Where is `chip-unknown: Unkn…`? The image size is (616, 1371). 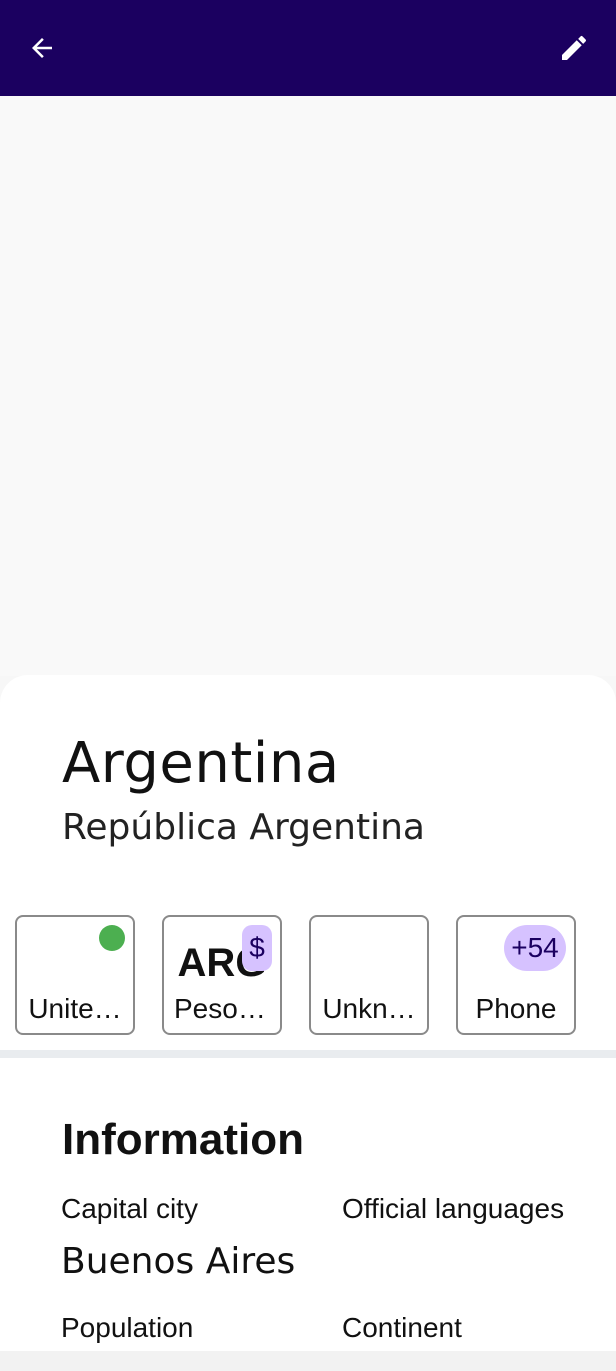 chip-unknown: Unkn… is located at coordinates (369, 975).